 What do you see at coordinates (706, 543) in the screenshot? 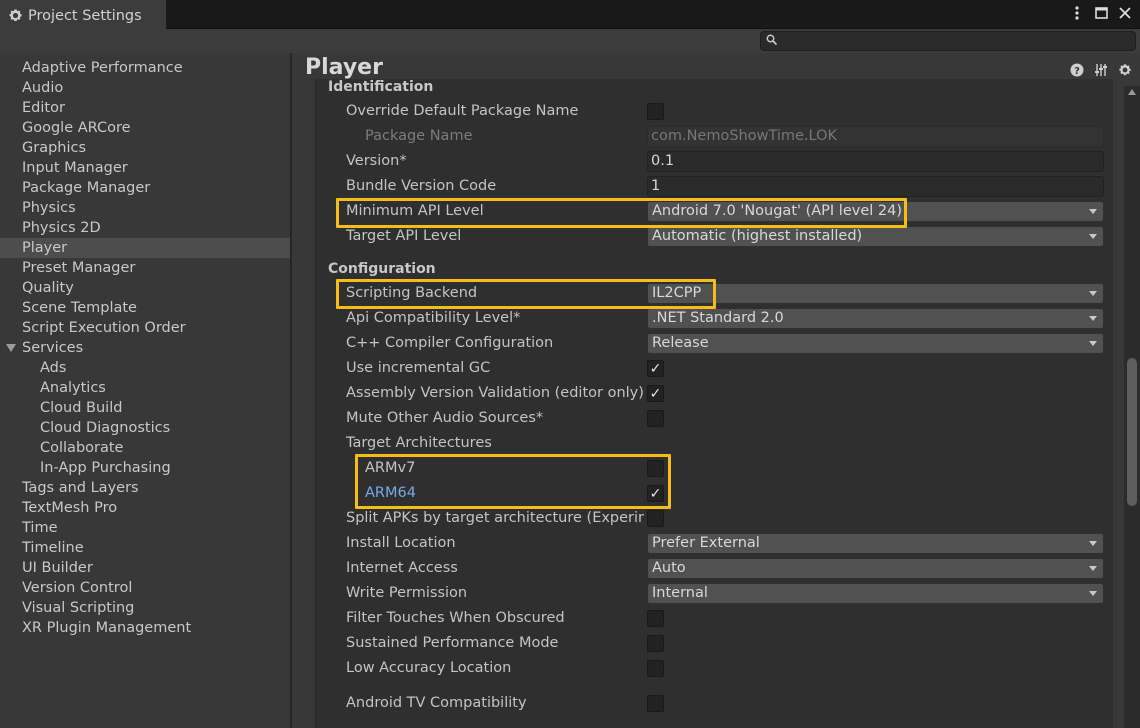
I see `dropdown-value: Prefer External` at bounding box center [706, 543].